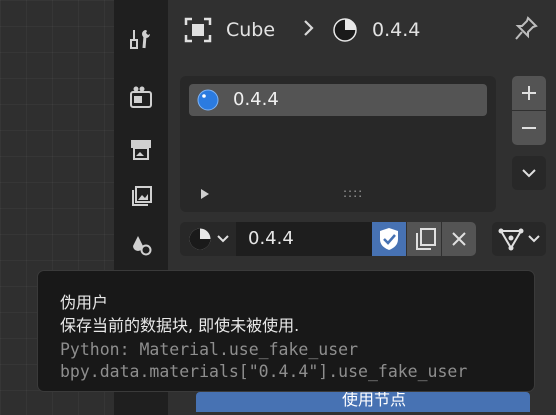  What do you see at coordinates (374, 400) in the screenshot?
I see `use-nodes-label: 使用节点` at bounding box center [374, 400].